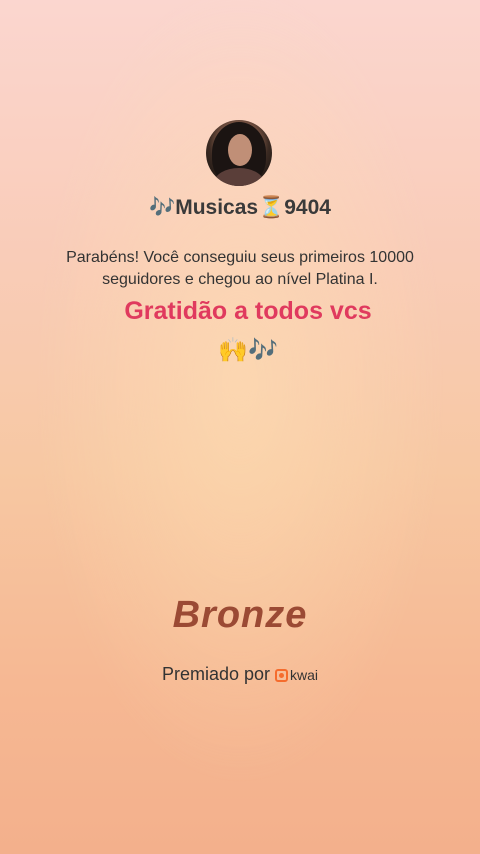 The width and height of the screenshot is (480, 854). I want to click on emoji-line: 🙌🎶, so click(248, 350).